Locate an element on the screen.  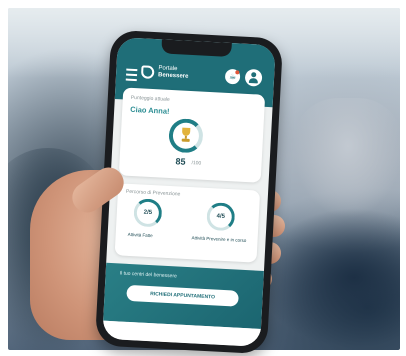
score-unit: /100 is located at coordinates (196, 163).